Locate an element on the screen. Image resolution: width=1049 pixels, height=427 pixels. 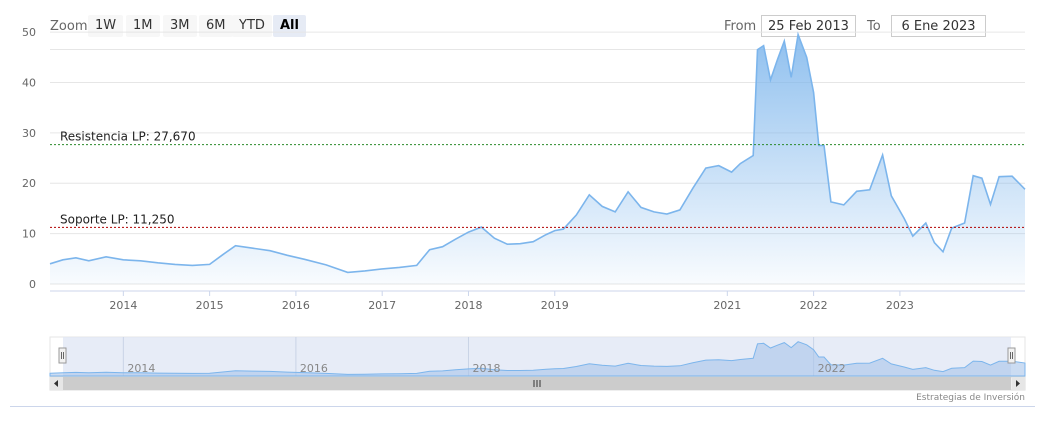
navigator-label: 2022 is located at coordinates (832, 368).